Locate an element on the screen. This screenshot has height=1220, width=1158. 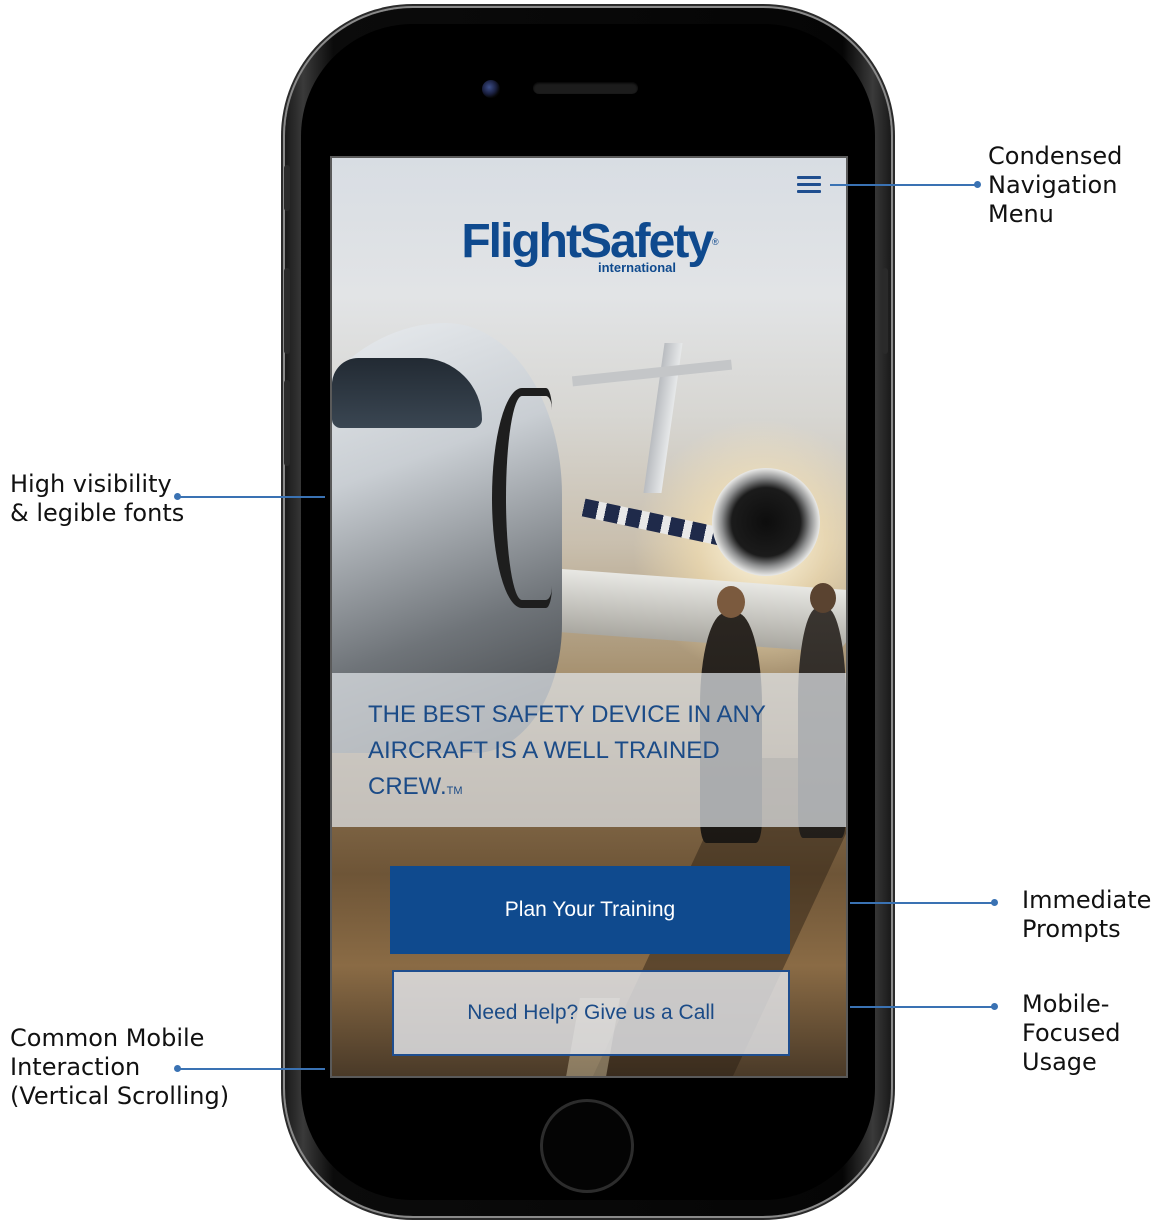
trademark-mark: TM is located at coordinates (454, 791).